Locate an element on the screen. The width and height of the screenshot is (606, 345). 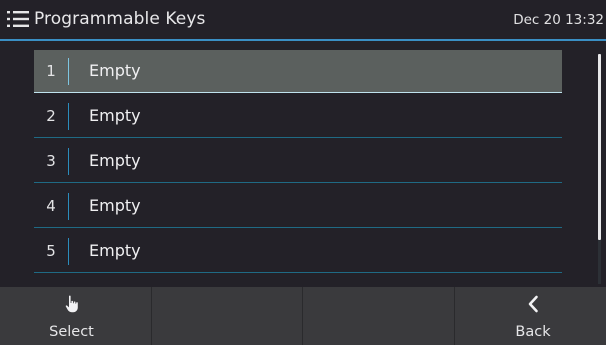
row-index: 3 is located at coordinates (51, 161).